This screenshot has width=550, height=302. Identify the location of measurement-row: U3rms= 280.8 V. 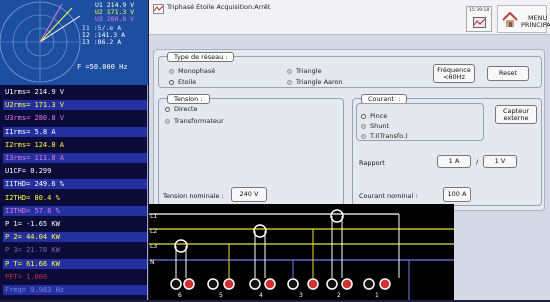
(75, 118).